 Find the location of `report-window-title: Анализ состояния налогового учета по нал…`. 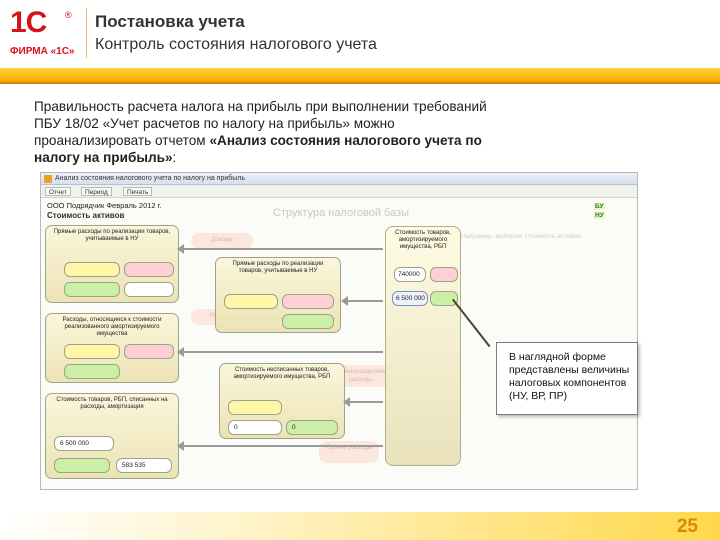

report-window-title: Анализ состояния налогового учета по нал… is located at coordinates (339, 179).